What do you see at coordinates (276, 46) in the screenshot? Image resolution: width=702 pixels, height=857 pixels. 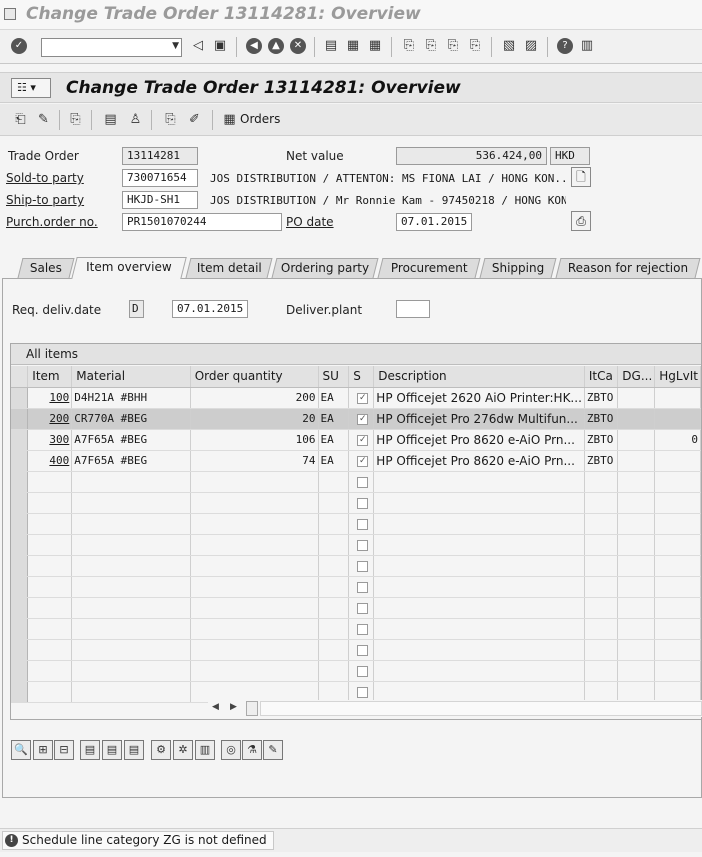 I see `exit-icon: ▲` at bounding box center [276, 46].